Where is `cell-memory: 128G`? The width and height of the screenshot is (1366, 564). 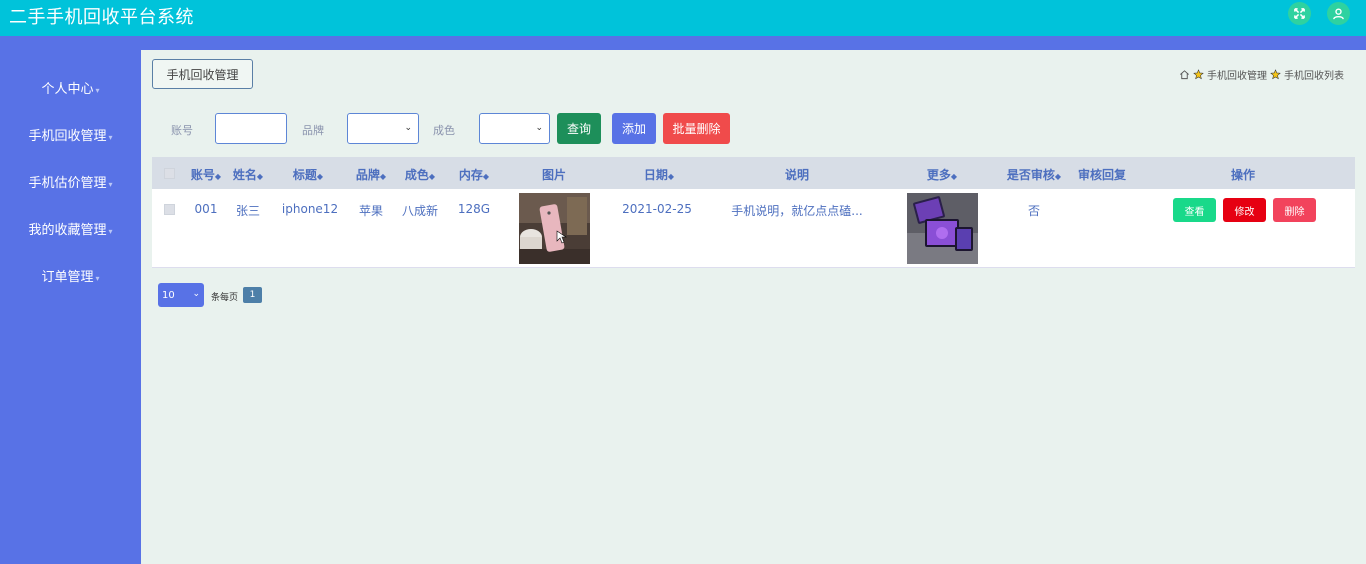 cell-memory: 128G is located at coordinates (474, 209).